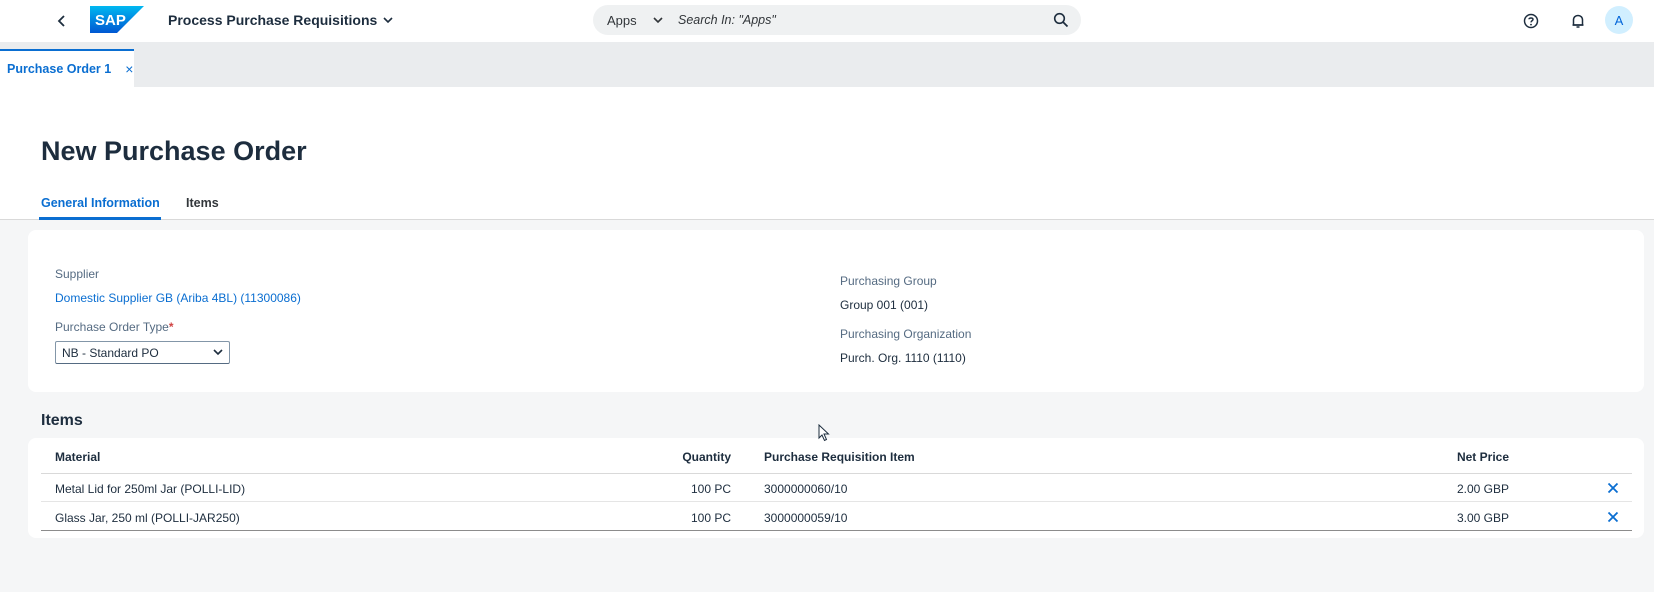 The width and height of the screenshot is (1654, 592). Describe the element at coordinates (1061, 20) in the screenshot. I see `search-icon` at that location.